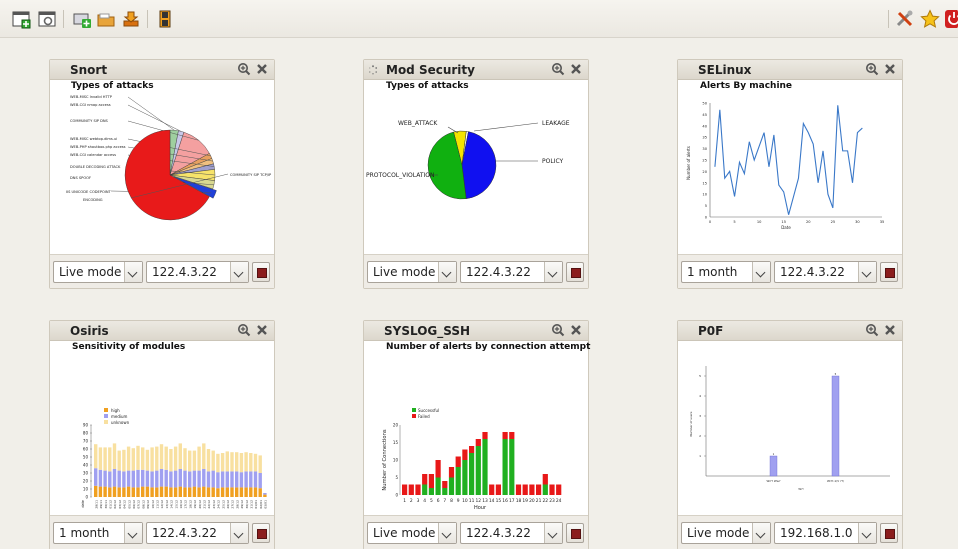 The image size is (958, 549). What do you see at coordinates (711, 331) in the screenshot?
I see `panel-title: P0F` at bounding box center [711, 331].